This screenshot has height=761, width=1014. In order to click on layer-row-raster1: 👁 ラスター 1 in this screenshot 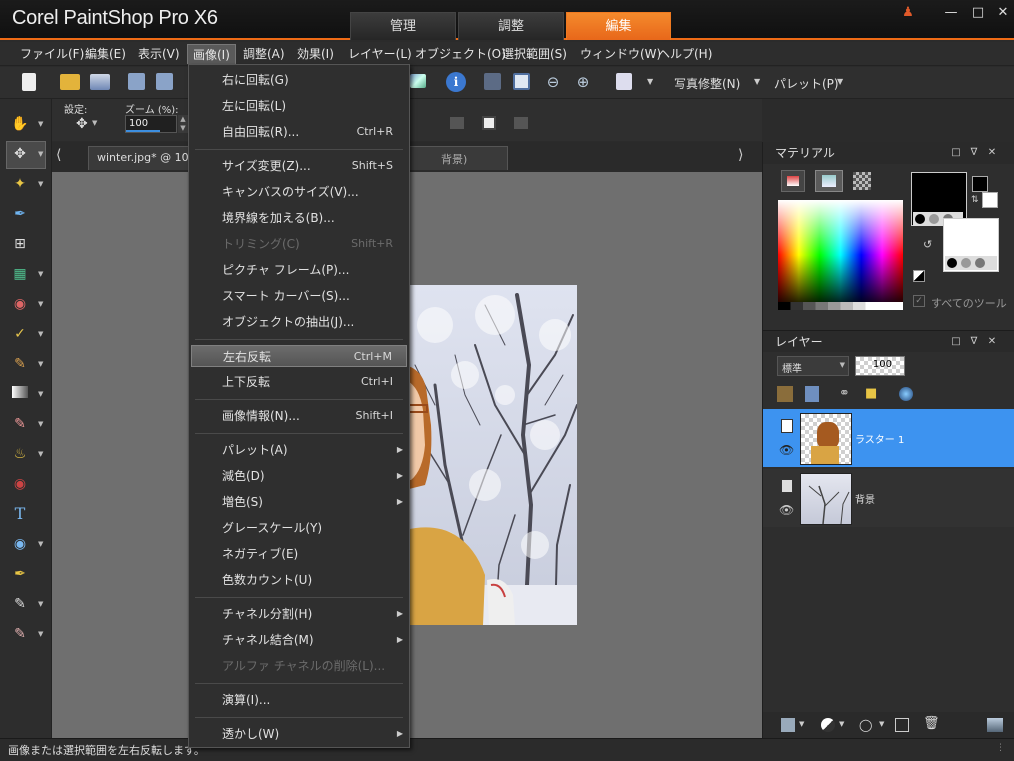, I will do `click(888, 438)`.